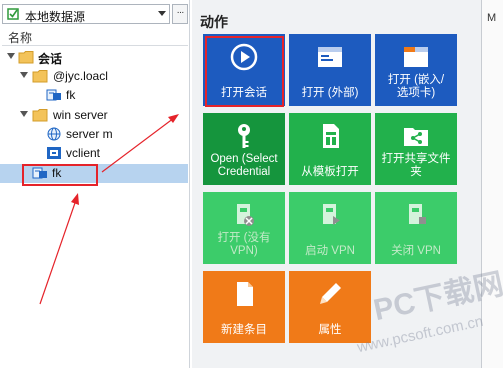 Image resolution: width=503 pixels, height=368 pixels. I want to click on tile-label: Open (Select Credential, so click(244, 165).